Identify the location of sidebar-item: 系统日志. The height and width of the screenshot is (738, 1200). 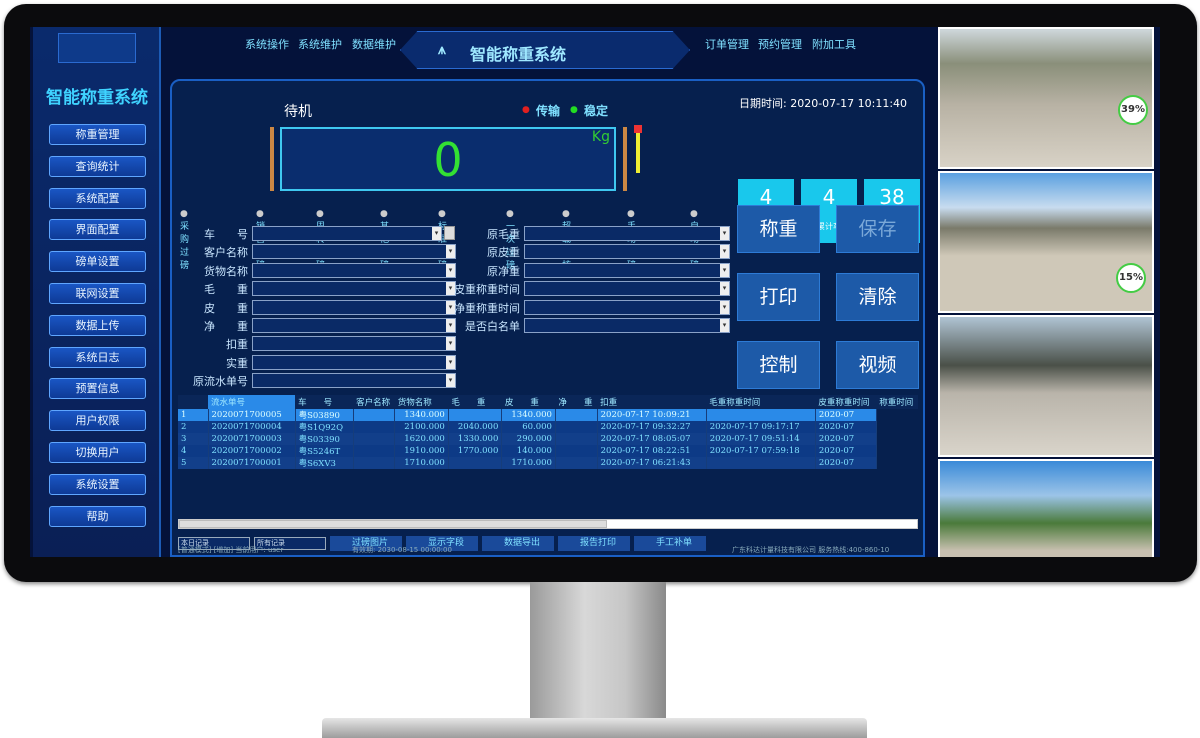
(97, 357).